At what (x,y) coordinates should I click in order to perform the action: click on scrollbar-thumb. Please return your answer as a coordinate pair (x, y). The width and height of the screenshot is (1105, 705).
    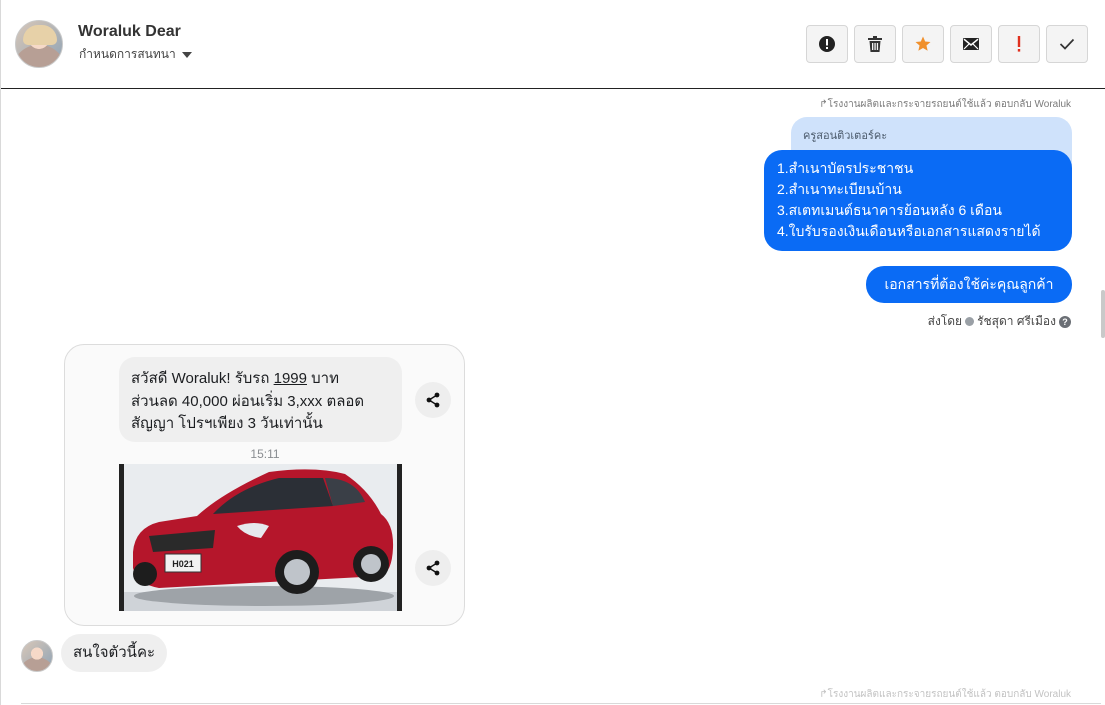
    Looking at the image, I should click on (1103, 314).